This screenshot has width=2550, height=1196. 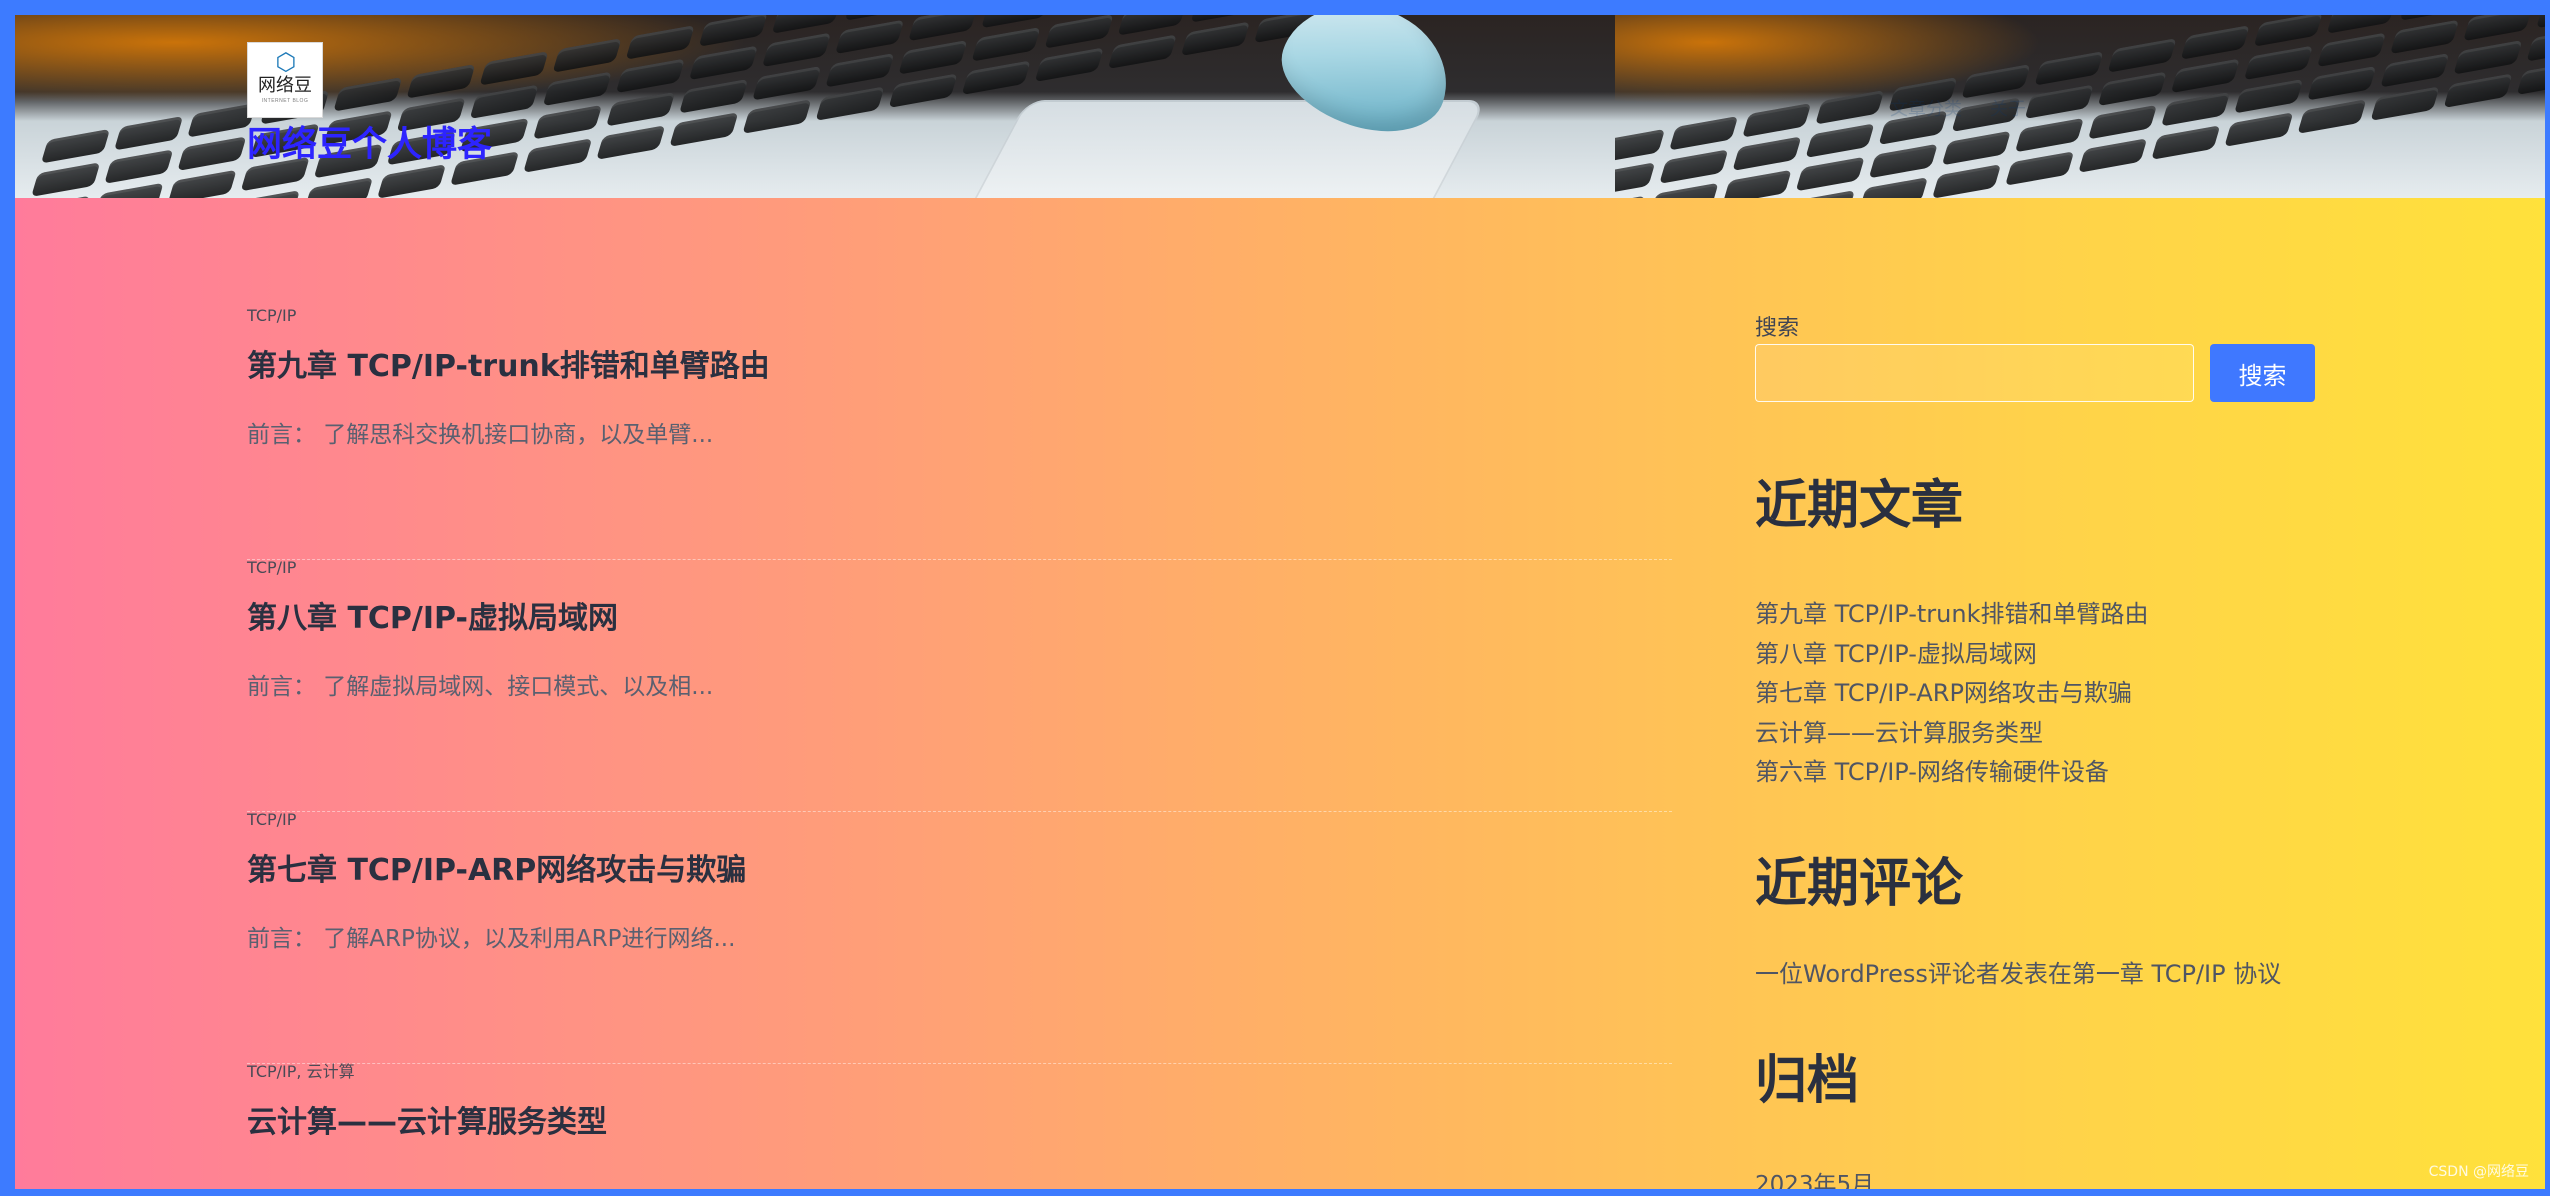 What do you see at coordinates (369, 145) in the screenshot?
I see `site-title: 网络豆个人博客` at bounding box center [369, 145].